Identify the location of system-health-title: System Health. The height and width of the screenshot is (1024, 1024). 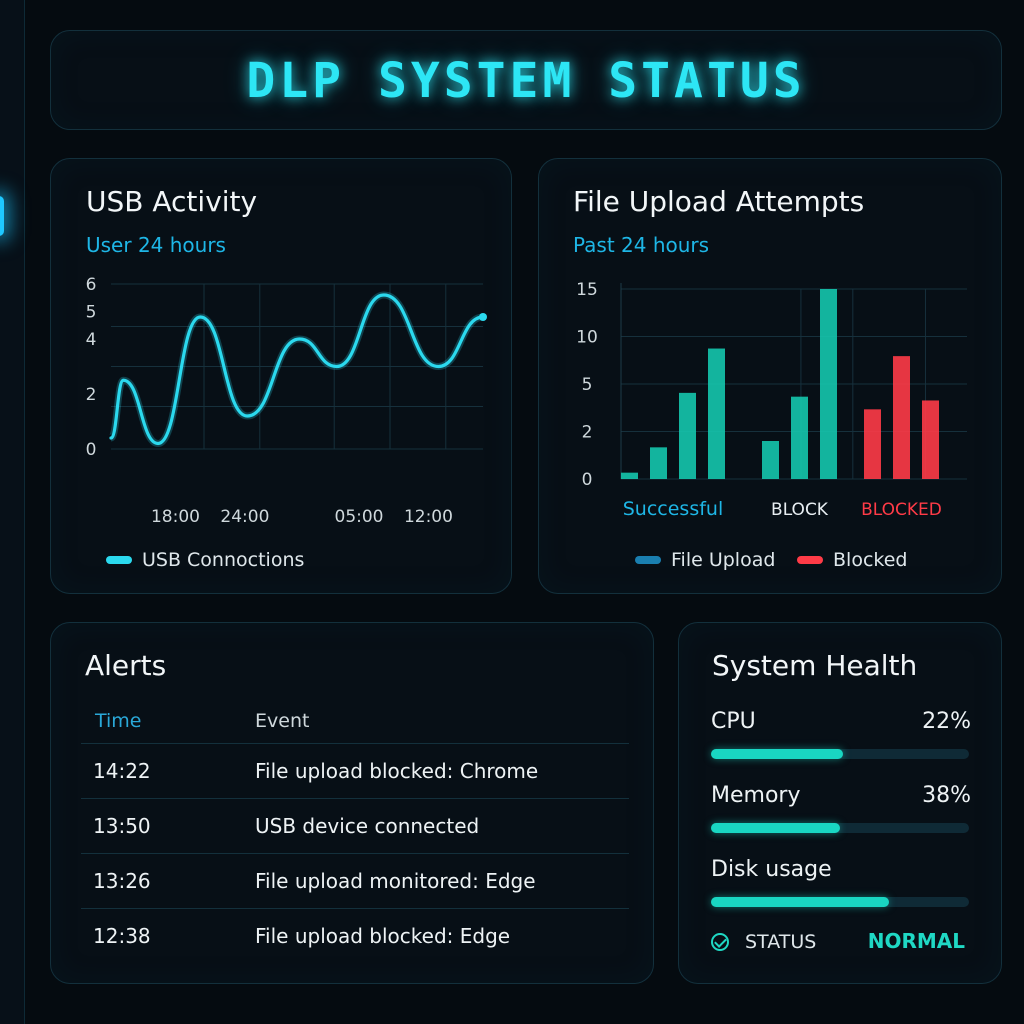
(815, 665).